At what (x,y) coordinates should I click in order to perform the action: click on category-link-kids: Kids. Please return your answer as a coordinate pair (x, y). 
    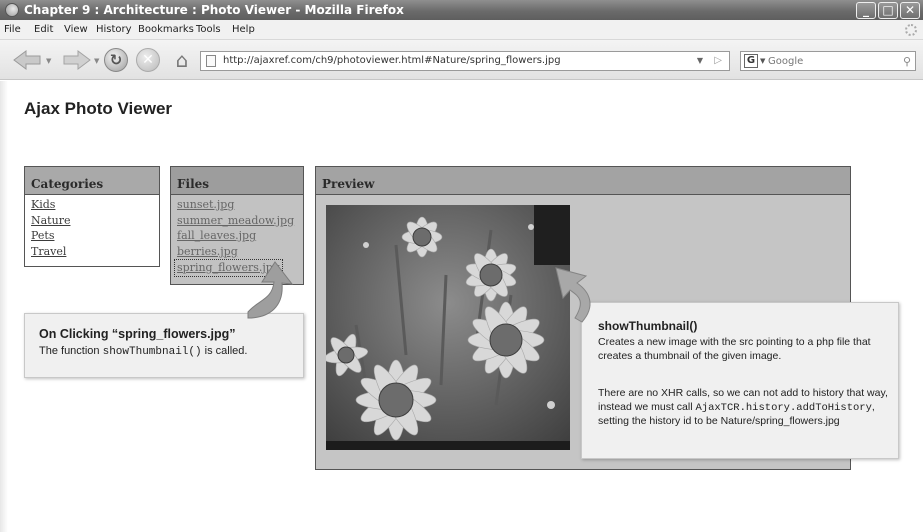
    Looking at the image, I should click on (50, 205).